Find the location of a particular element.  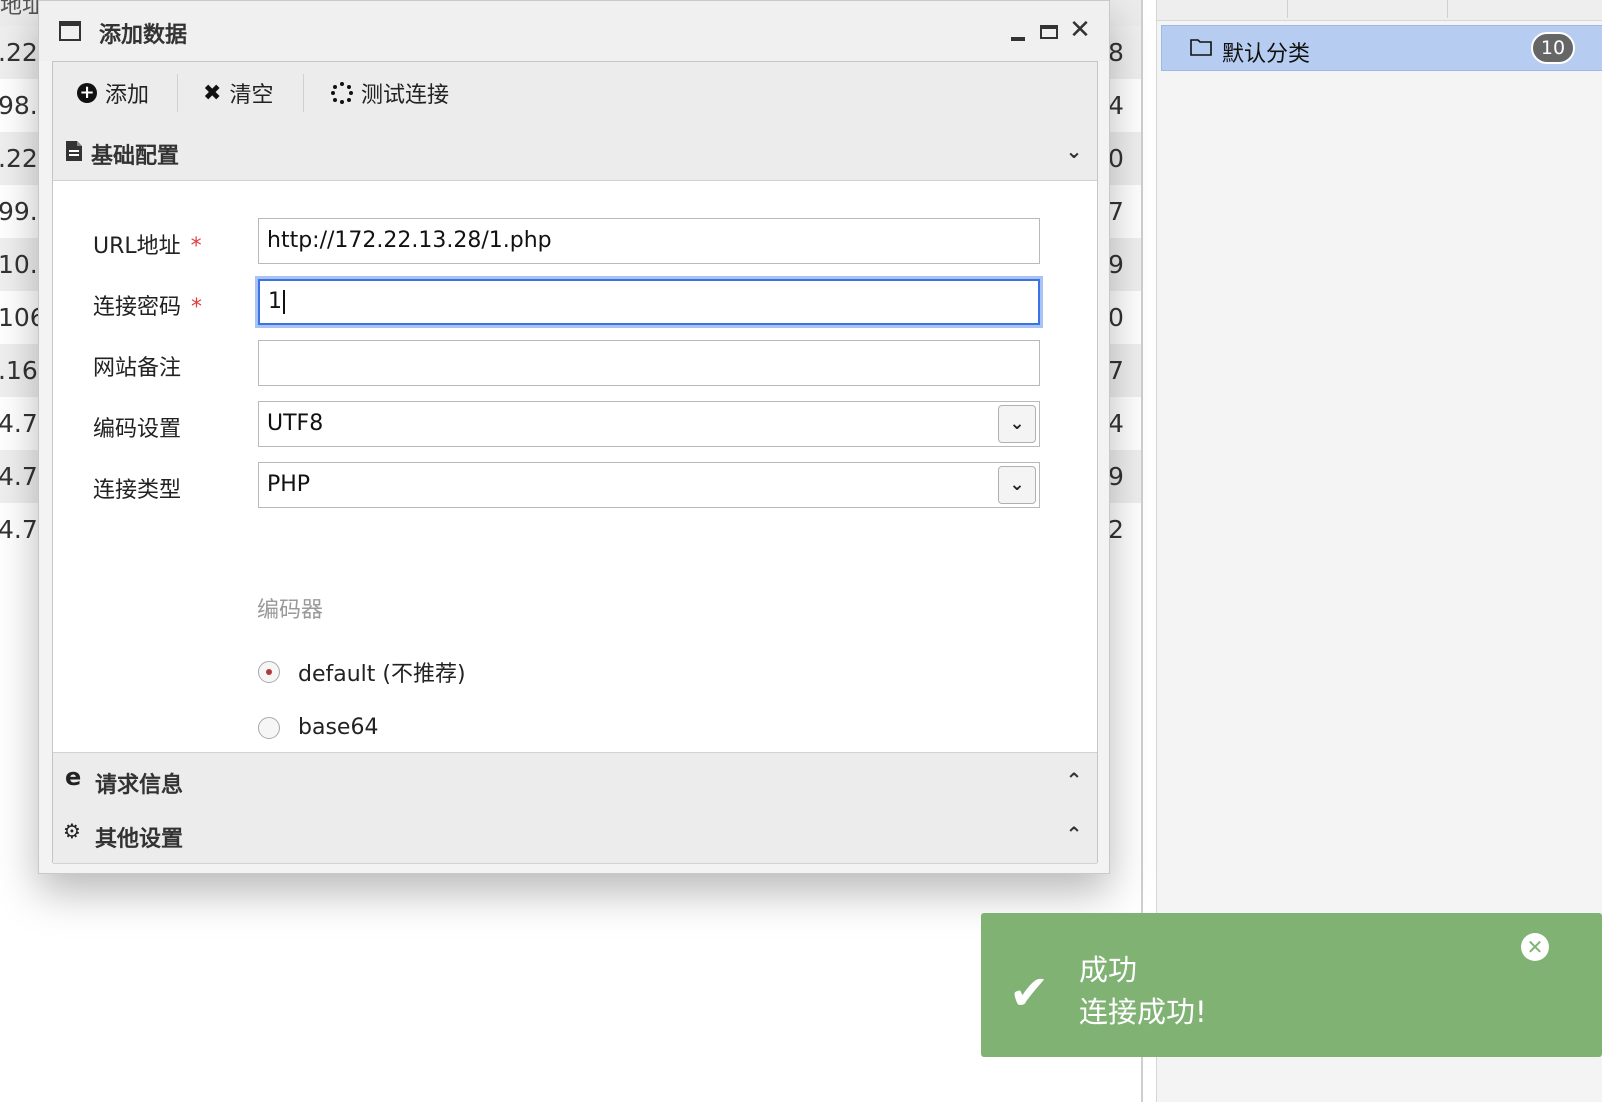

text-cursor is located at coordinates (284, 302).